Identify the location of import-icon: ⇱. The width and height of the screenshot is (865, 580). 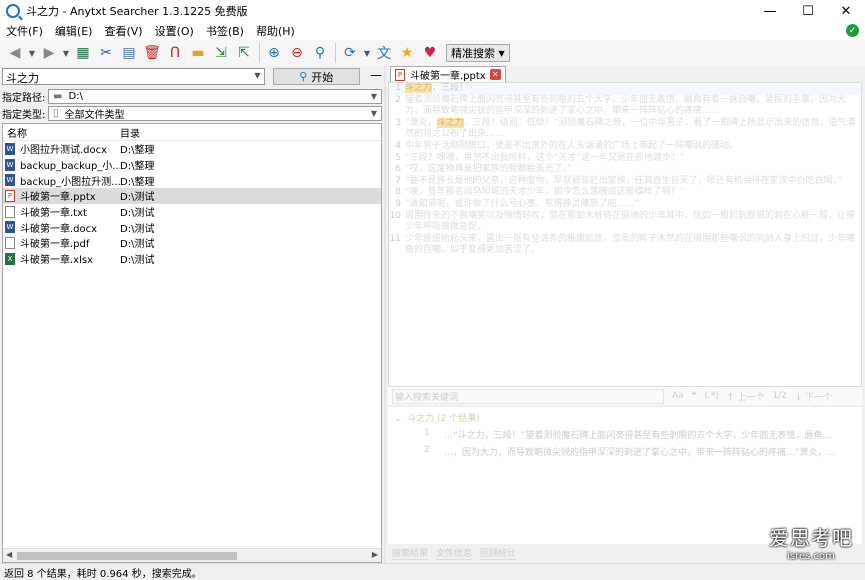
(244, 53).